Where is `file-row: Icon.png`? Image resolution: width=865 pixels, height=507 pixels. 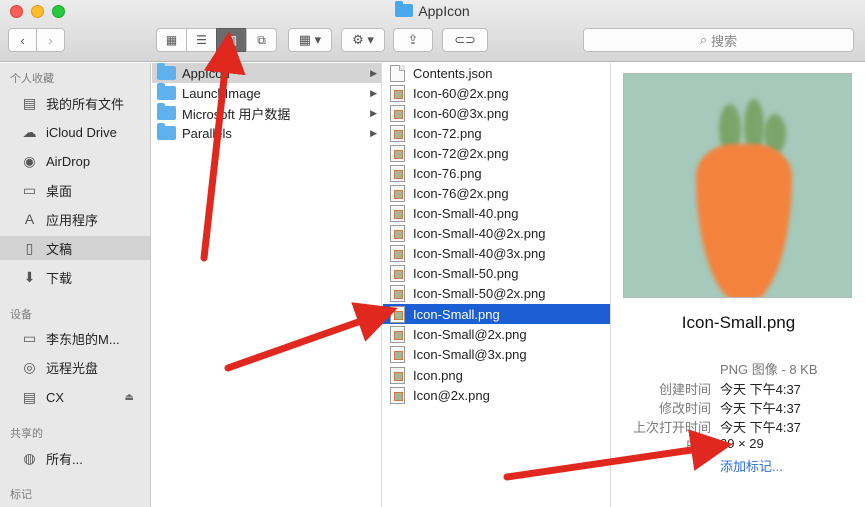
file-row: Icon.png is located at coordinates (496, 375).